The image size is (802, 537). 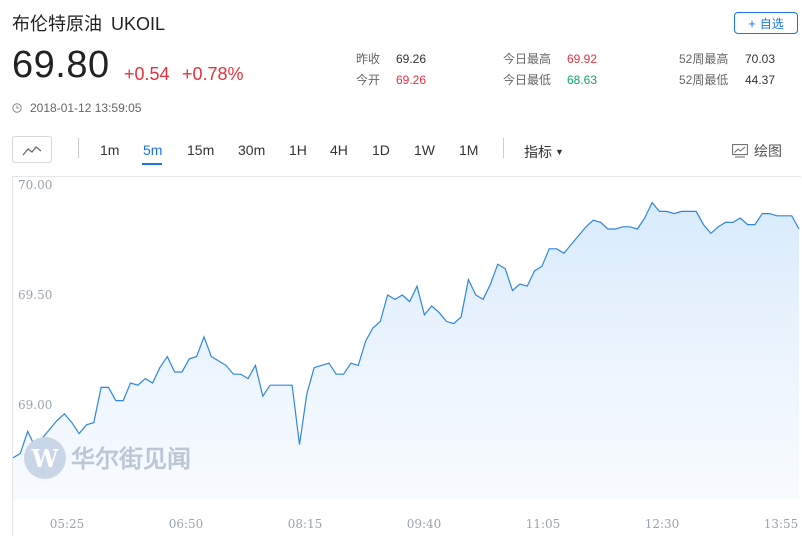 What do you see at coordinates (662, 524) in the screenshot?
I see `x-axis-label: 12:30` at bounding box center [662, 524].